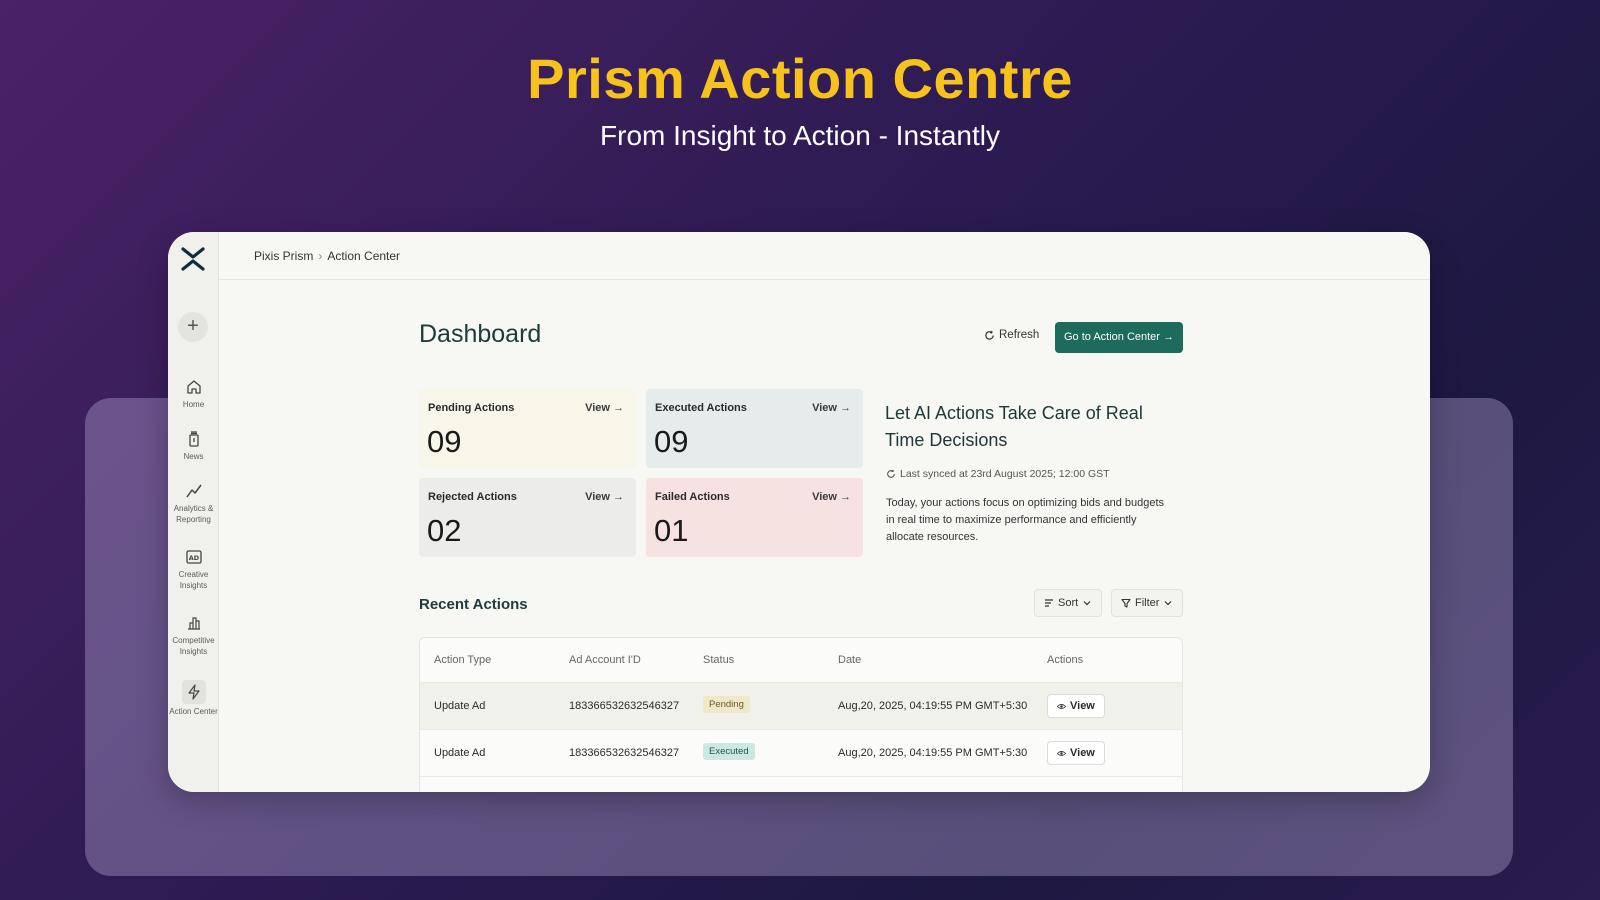  What do you see at coordinates (1065, 660) in the screenshot?
I see `column-header: Actions` at bounding box center [1065, 660].